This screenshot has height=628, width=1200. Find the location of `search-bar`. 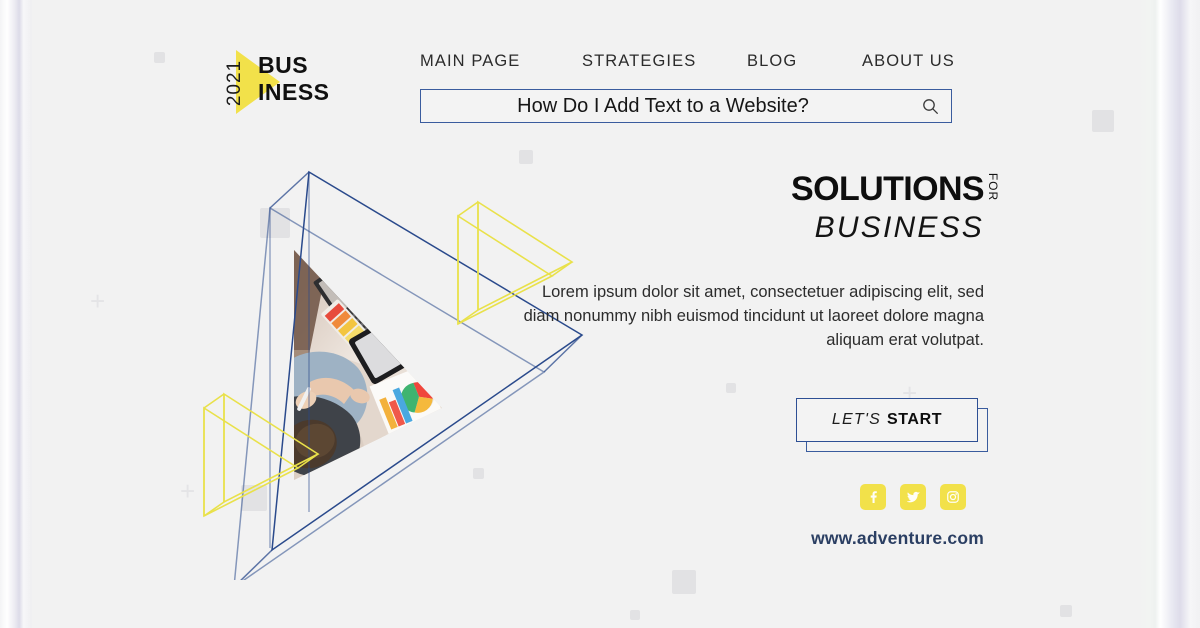

search-bar is located at coordinates (686, 106).